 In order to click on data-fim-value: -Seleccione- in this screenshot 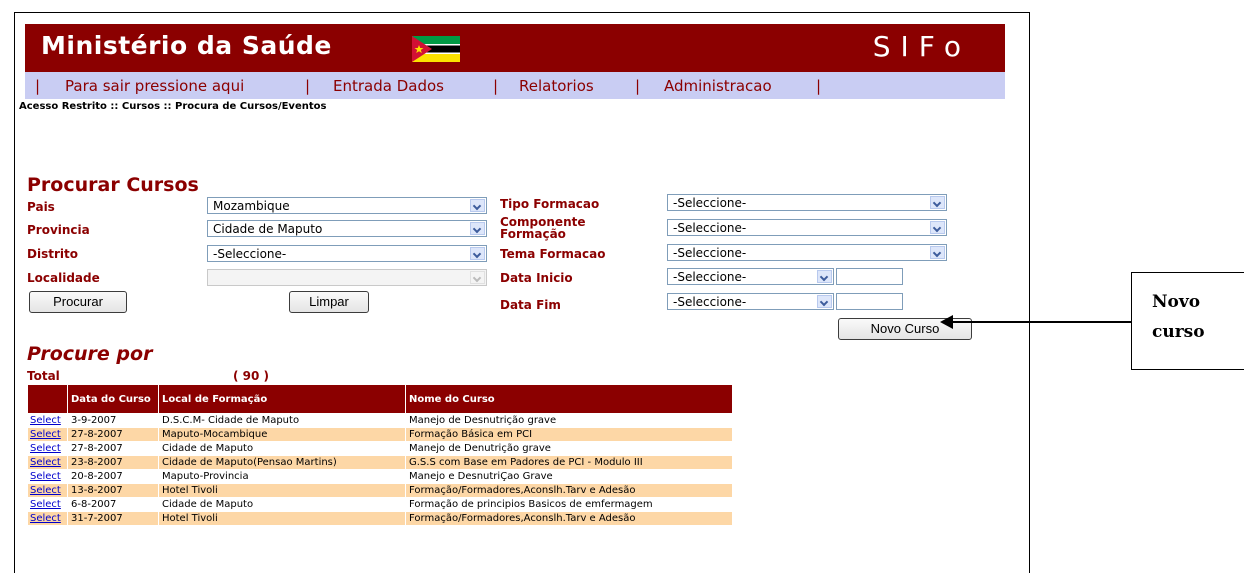, I will do `click(710, 302)`.